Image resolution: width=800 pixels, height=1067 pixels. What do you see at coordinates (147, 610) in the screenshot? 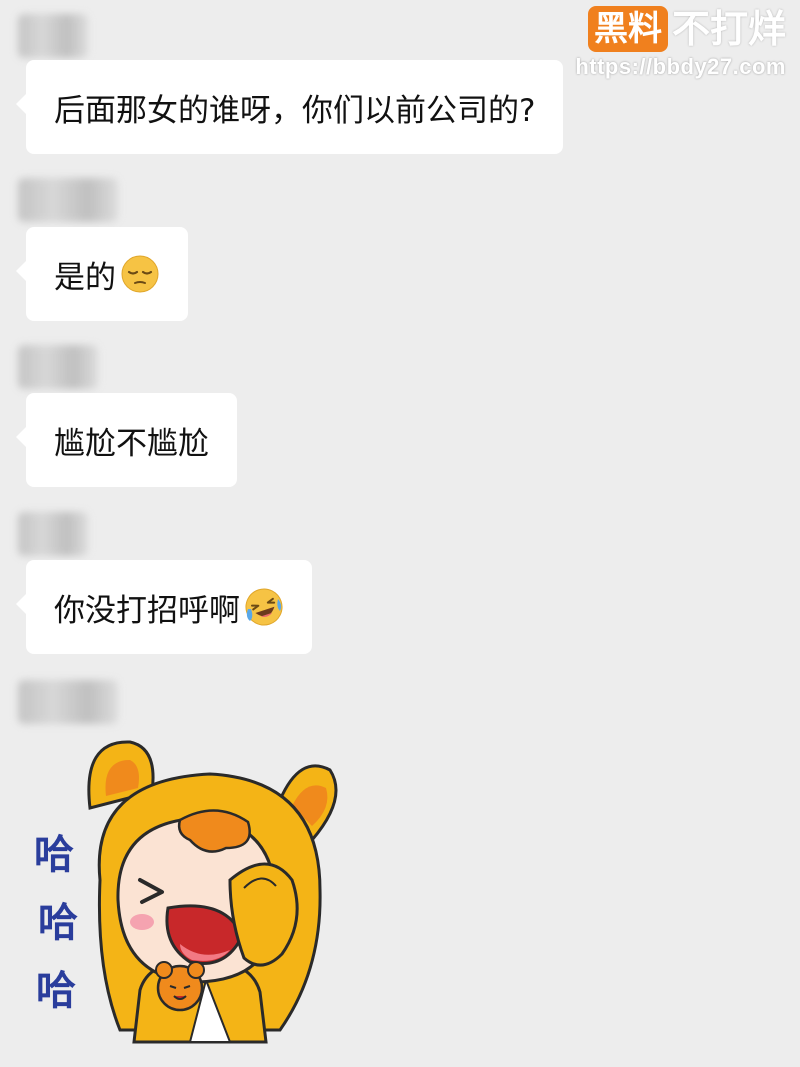
I see `message-text: 你没打招呼啊` at bounding box center [147, 610].